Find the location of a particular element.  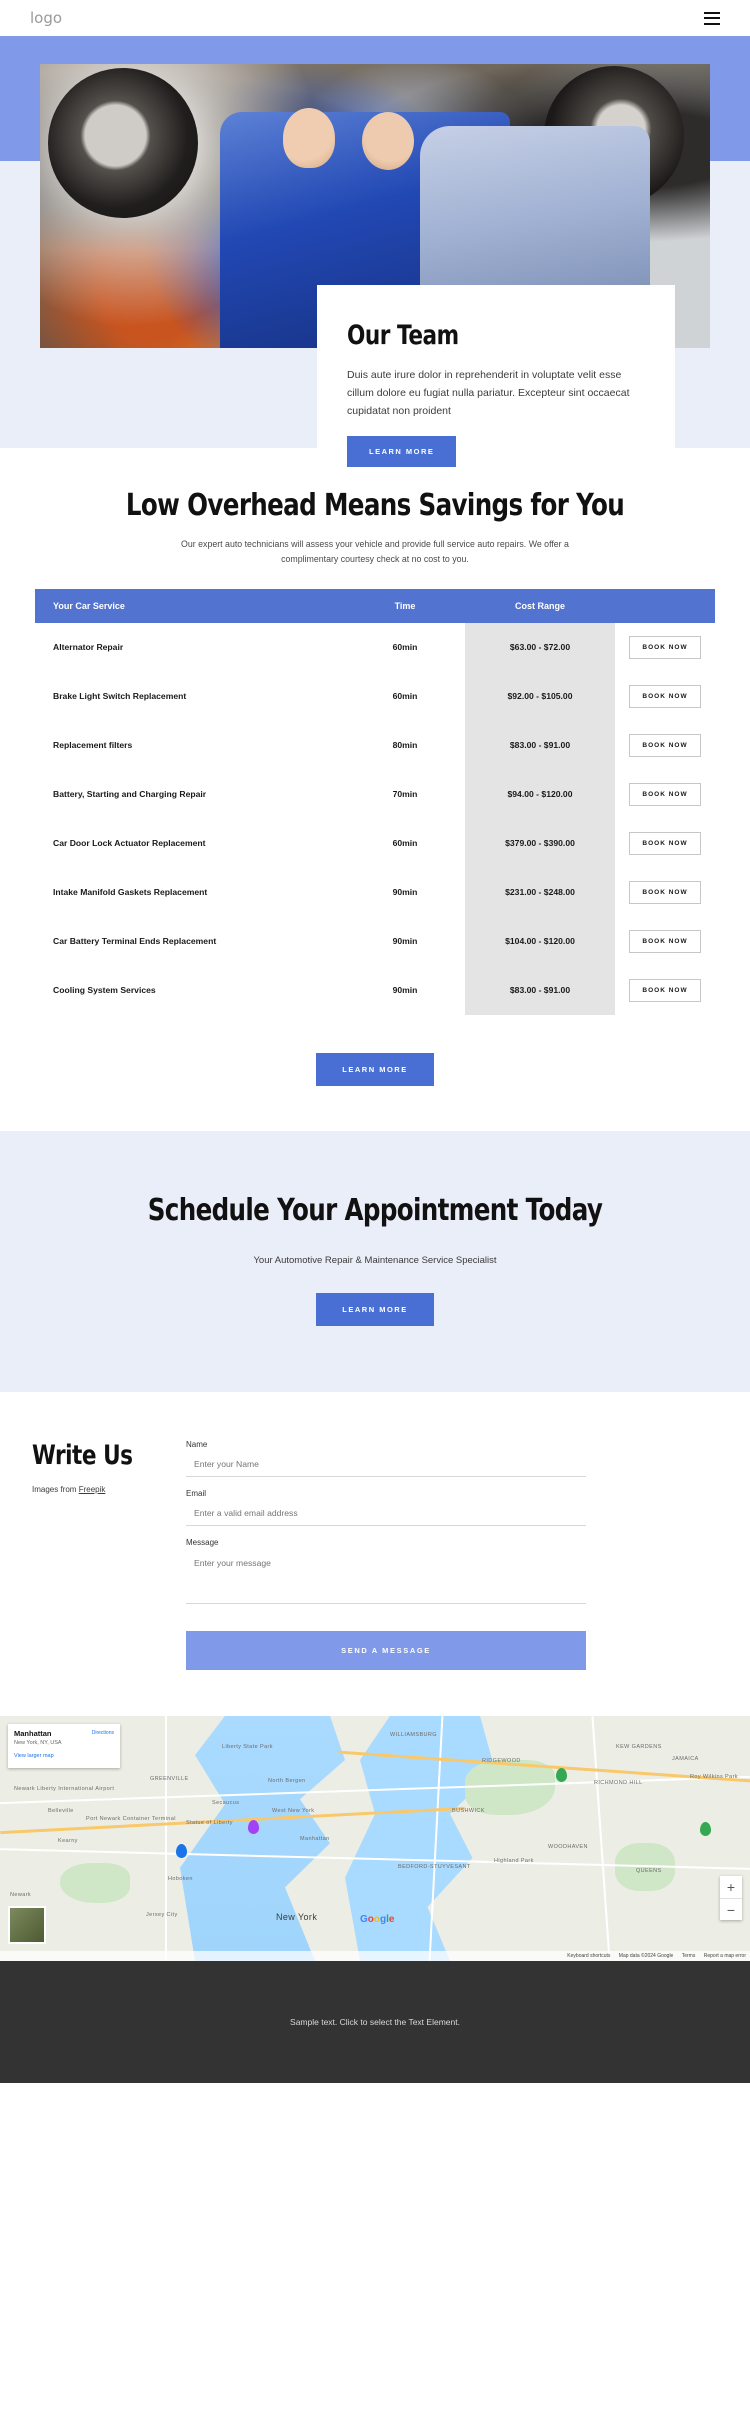

message-field-group: Message is located at coordinates (386, 1573).